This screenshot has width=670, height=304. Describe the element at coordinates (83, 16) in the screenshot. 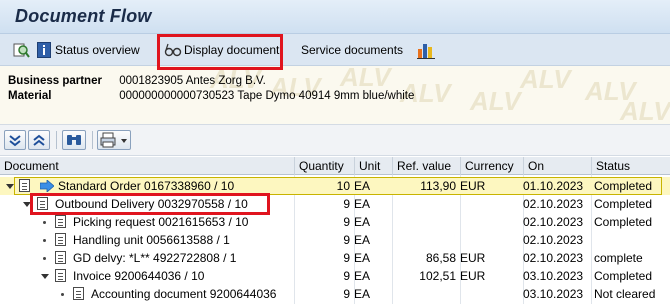

I see `page-title: Document Flow` at that location.